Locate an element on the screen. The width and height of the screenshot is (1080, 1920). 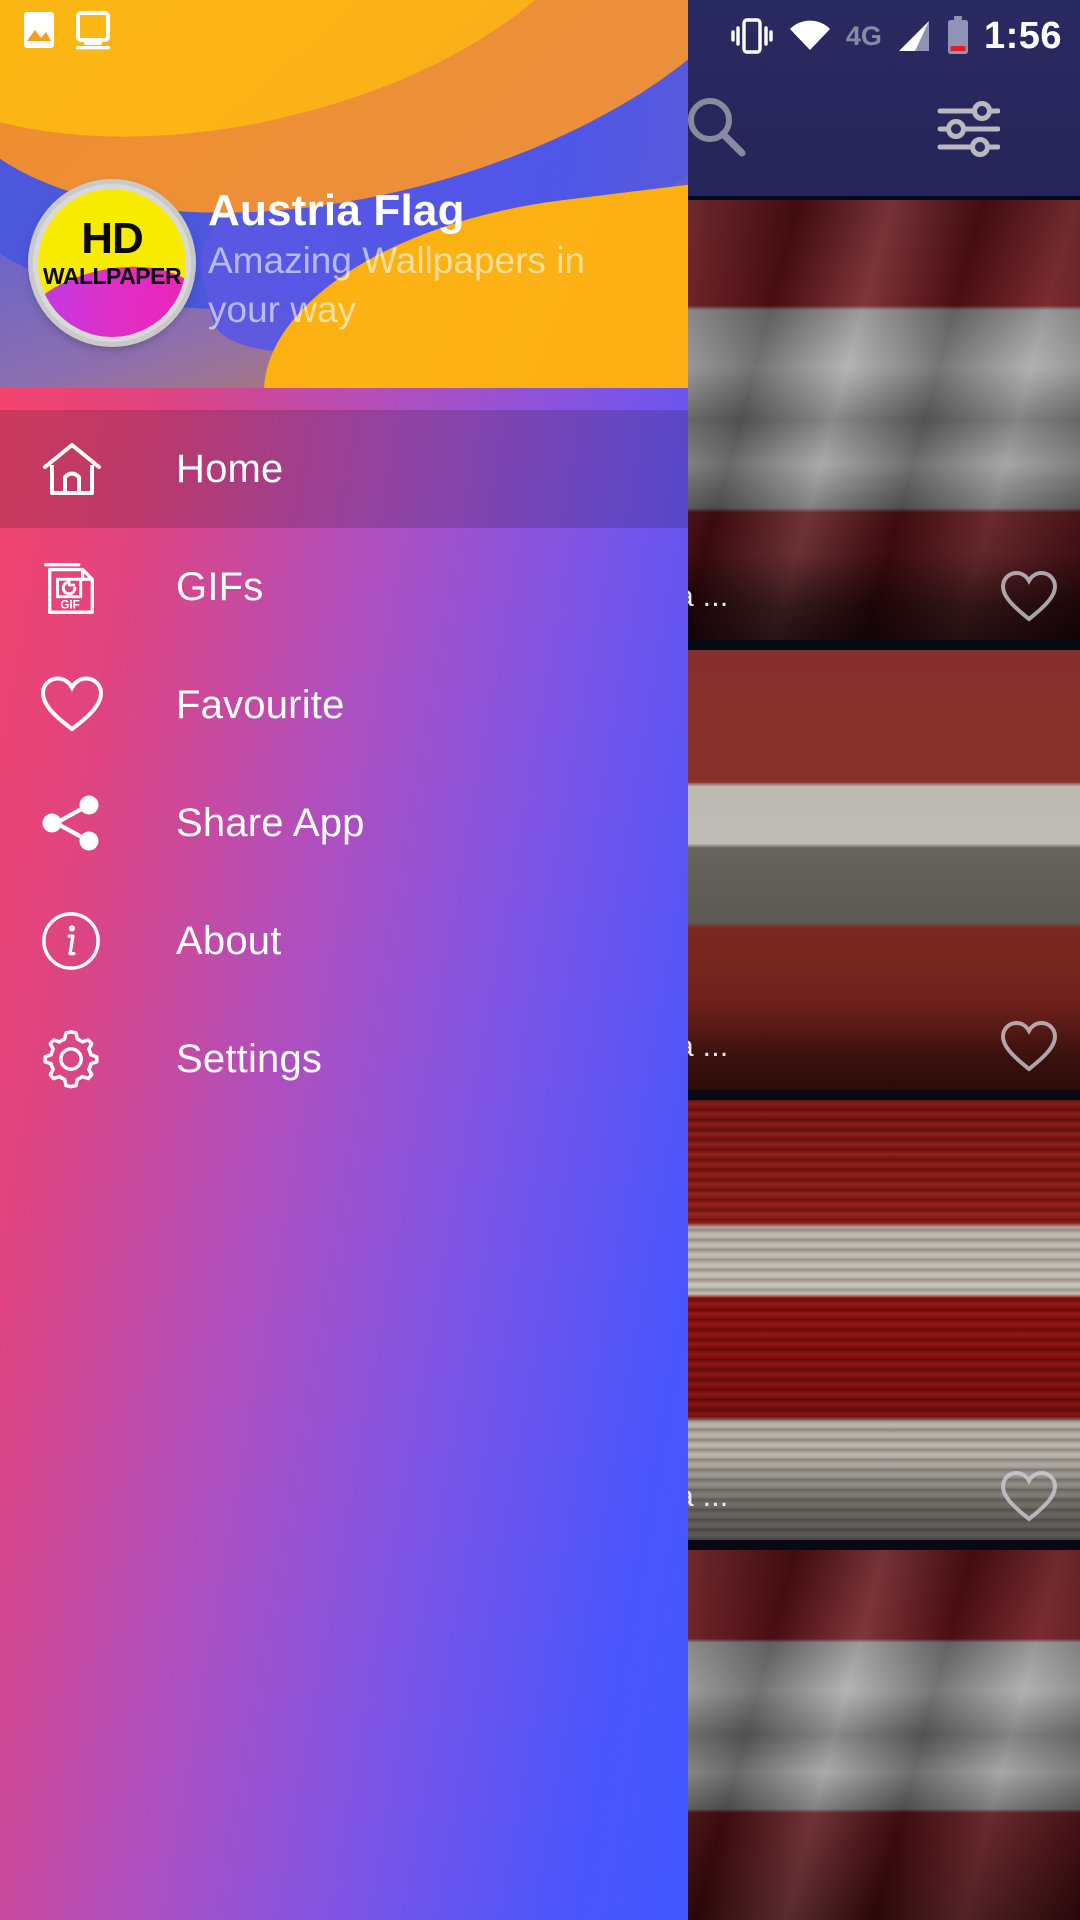
vibrate-icon is located at coordinates (752, 36).